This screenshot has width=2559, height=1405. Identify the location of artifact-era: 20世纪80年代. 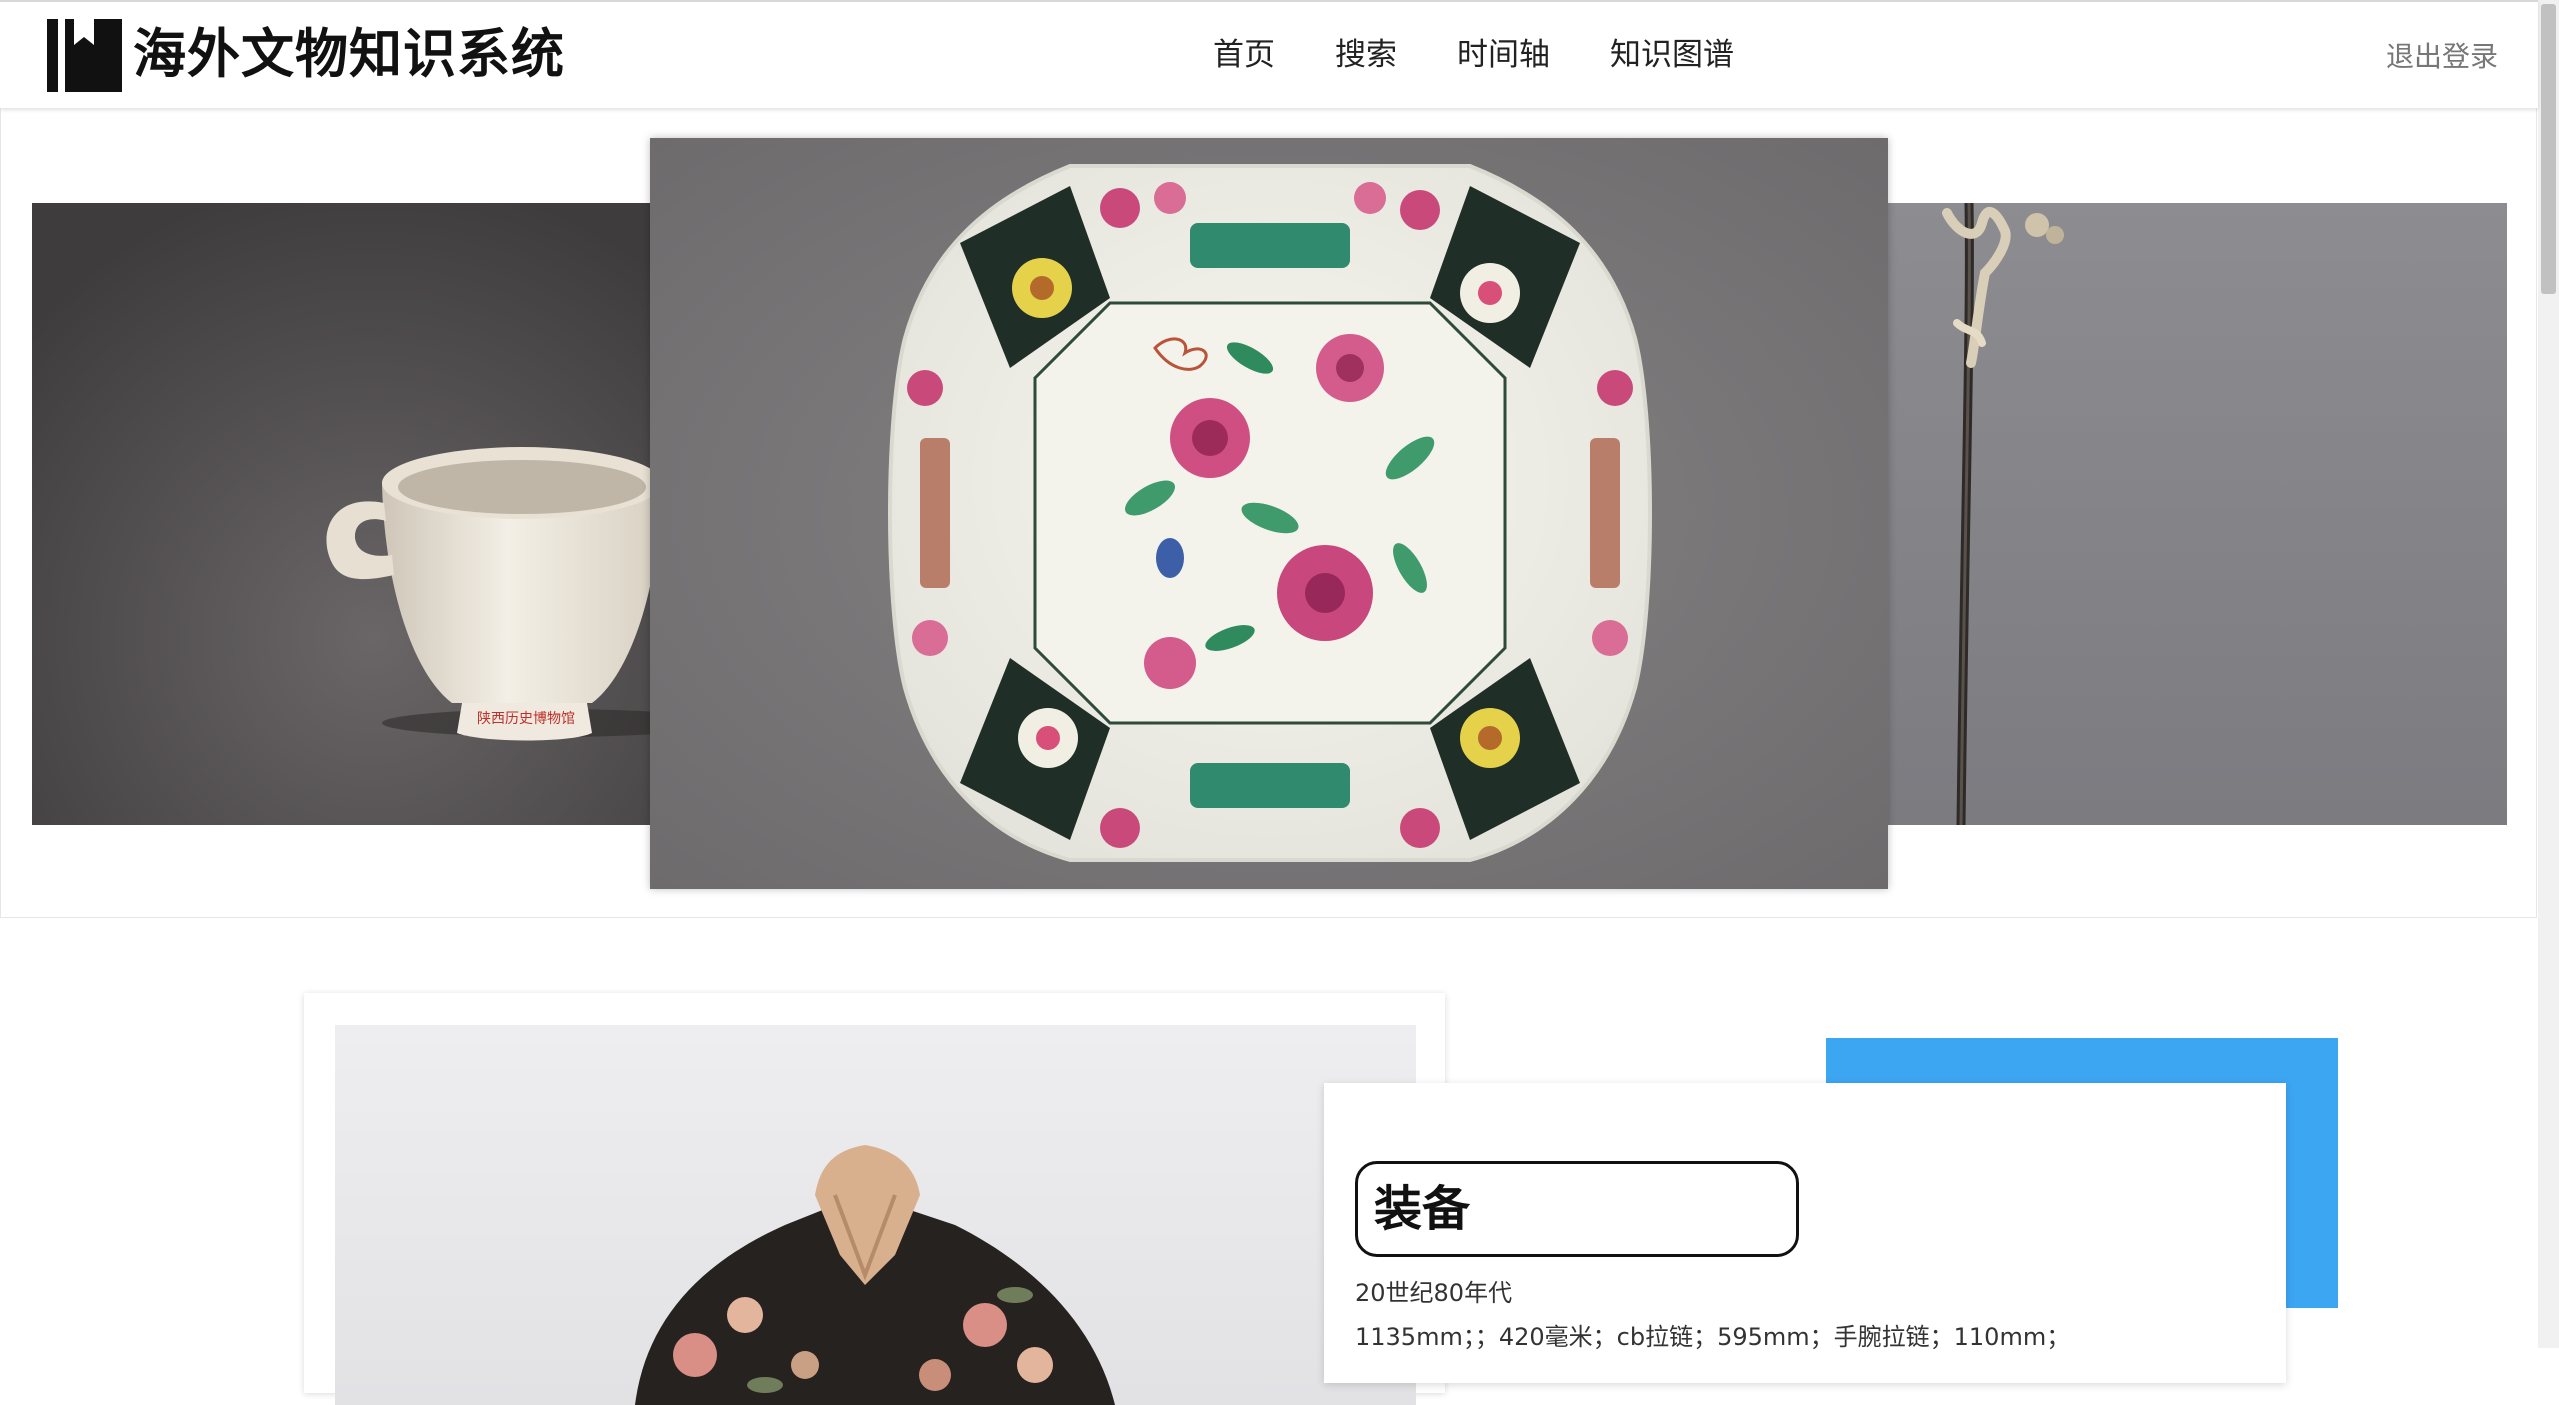
(1434, 1293).